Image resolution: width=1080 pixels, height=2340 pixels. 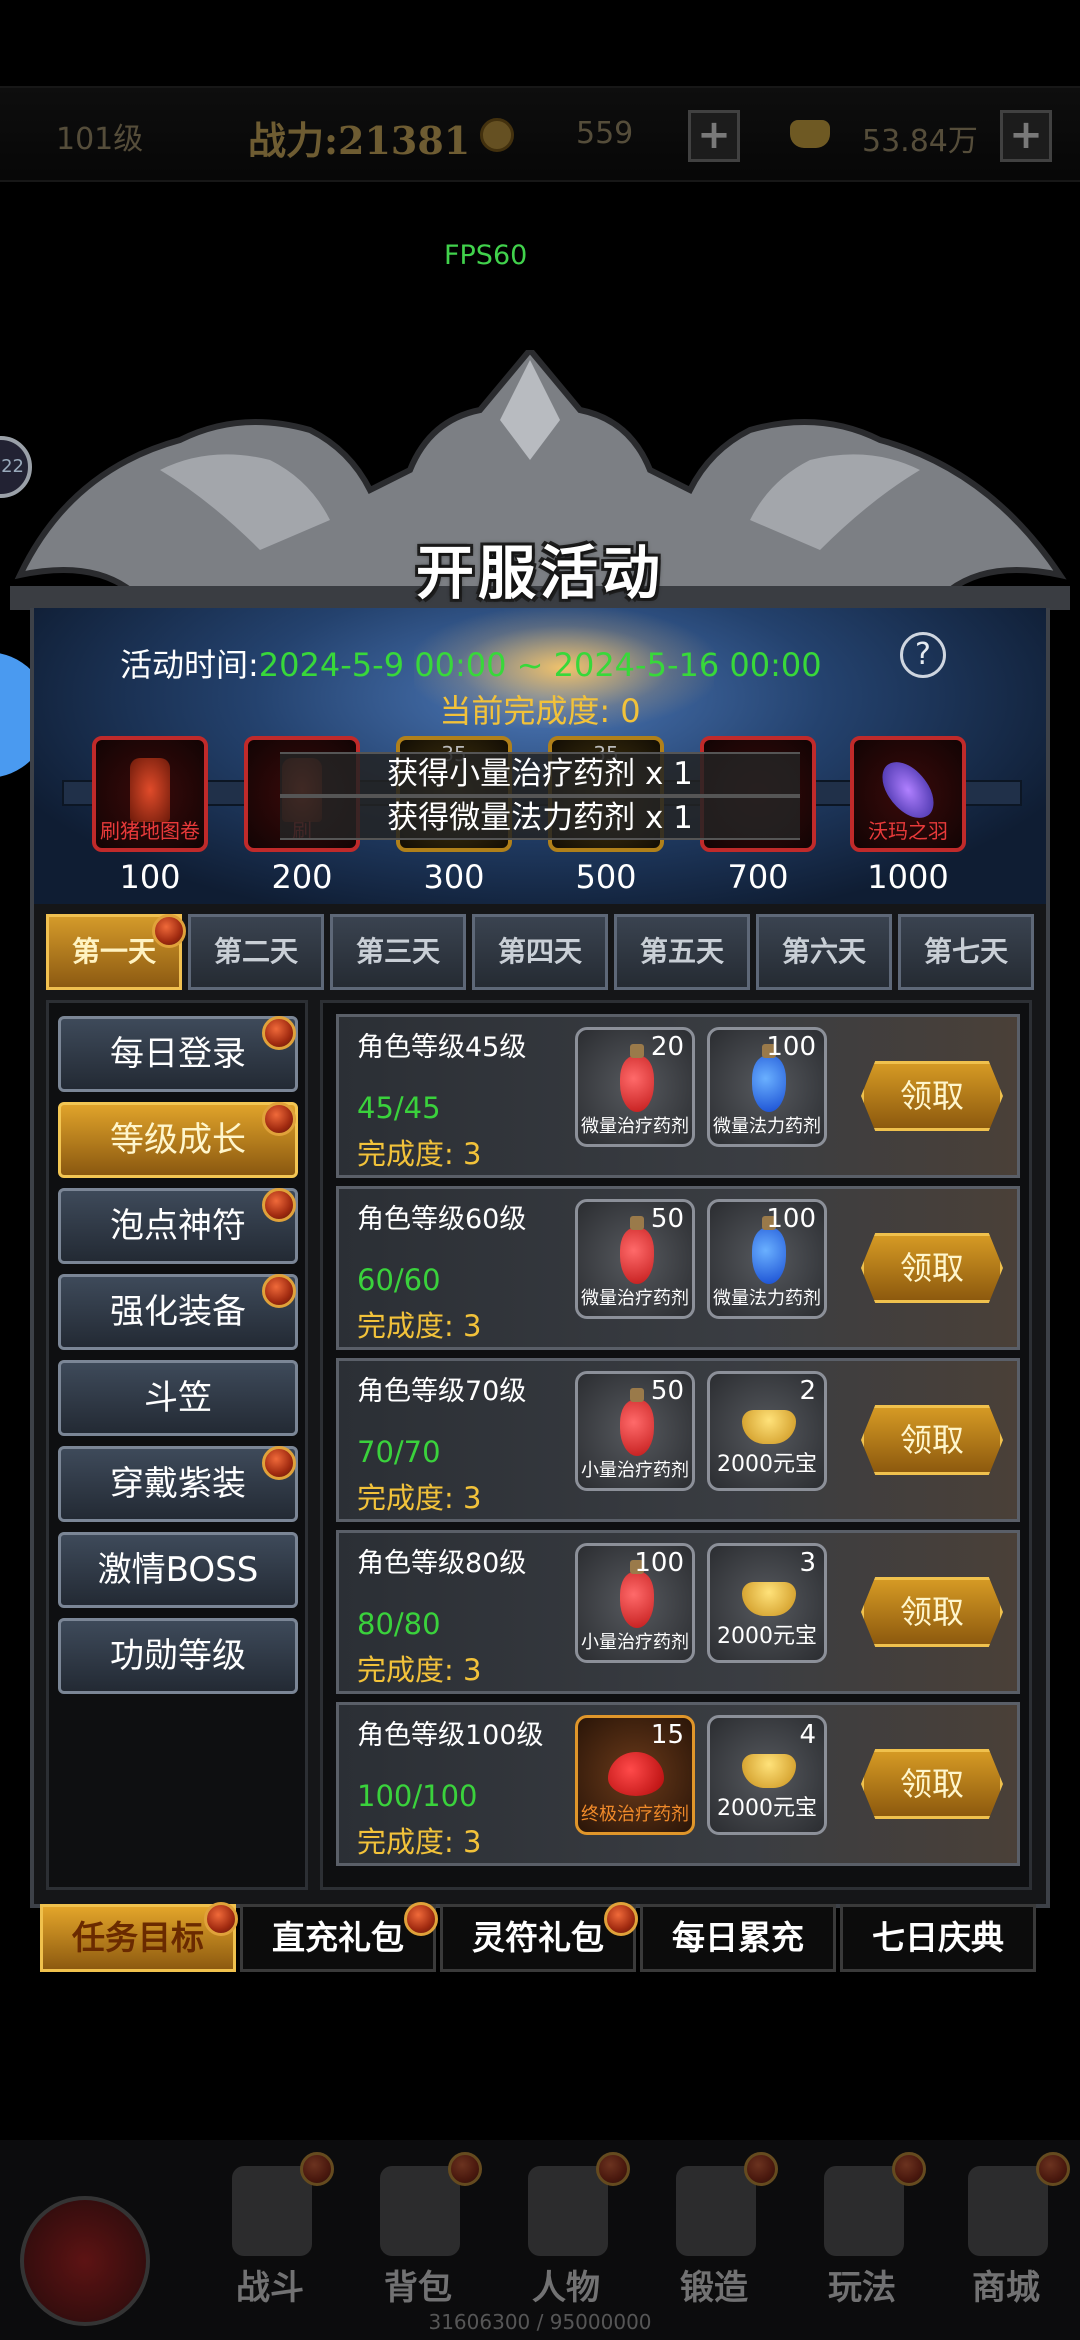 What do you see at coordinates (442, 1391) in the screenshot?
I see `task-name: 角色等级70级` at bounding box center [442, 1391].